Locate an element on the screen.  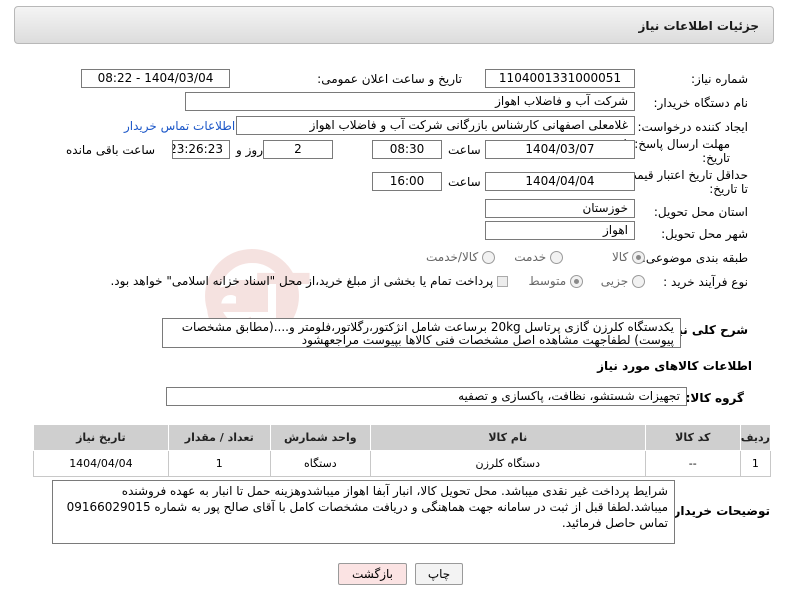
days-label: روز و is located at coordinates (249, 150).